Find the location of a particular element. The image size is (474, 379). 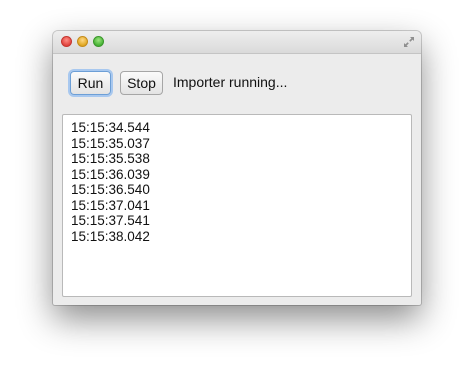

log-line: 15:15:34.544 is located at coordinates (110, 127).